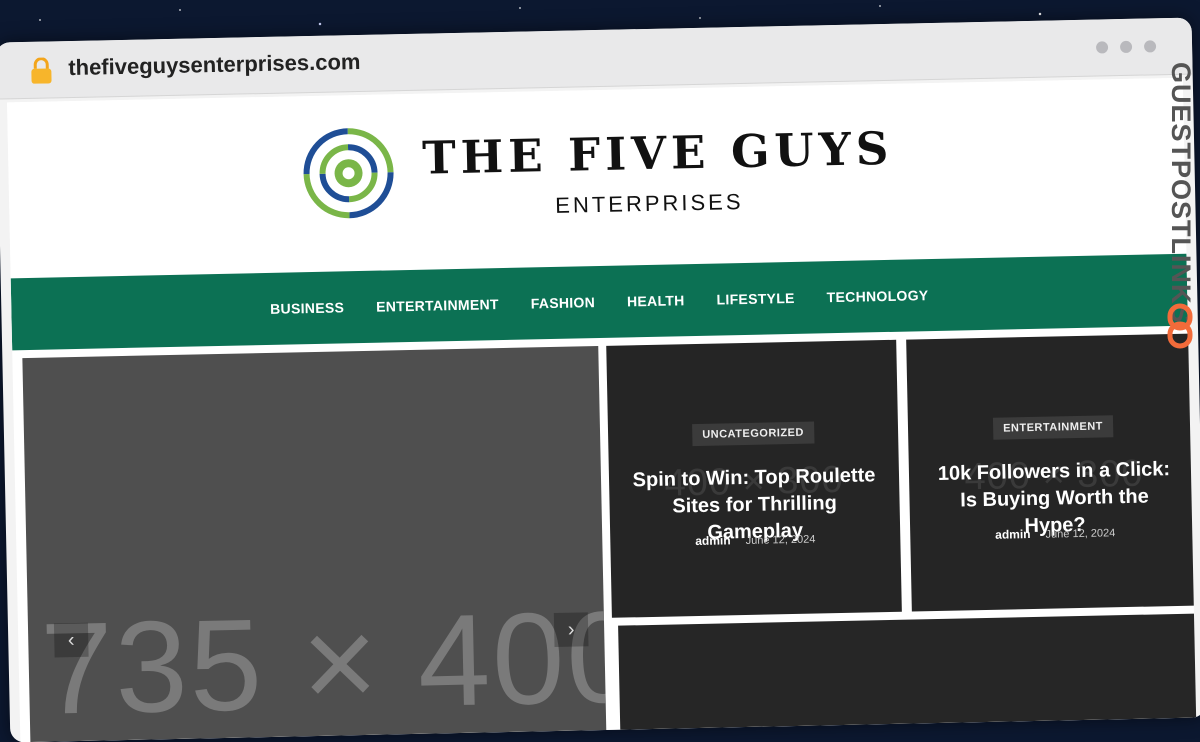 The height and width of the screenshot is (742, 1200). I want to click on nav-item-fashion: FASHION, so click(563, 302).